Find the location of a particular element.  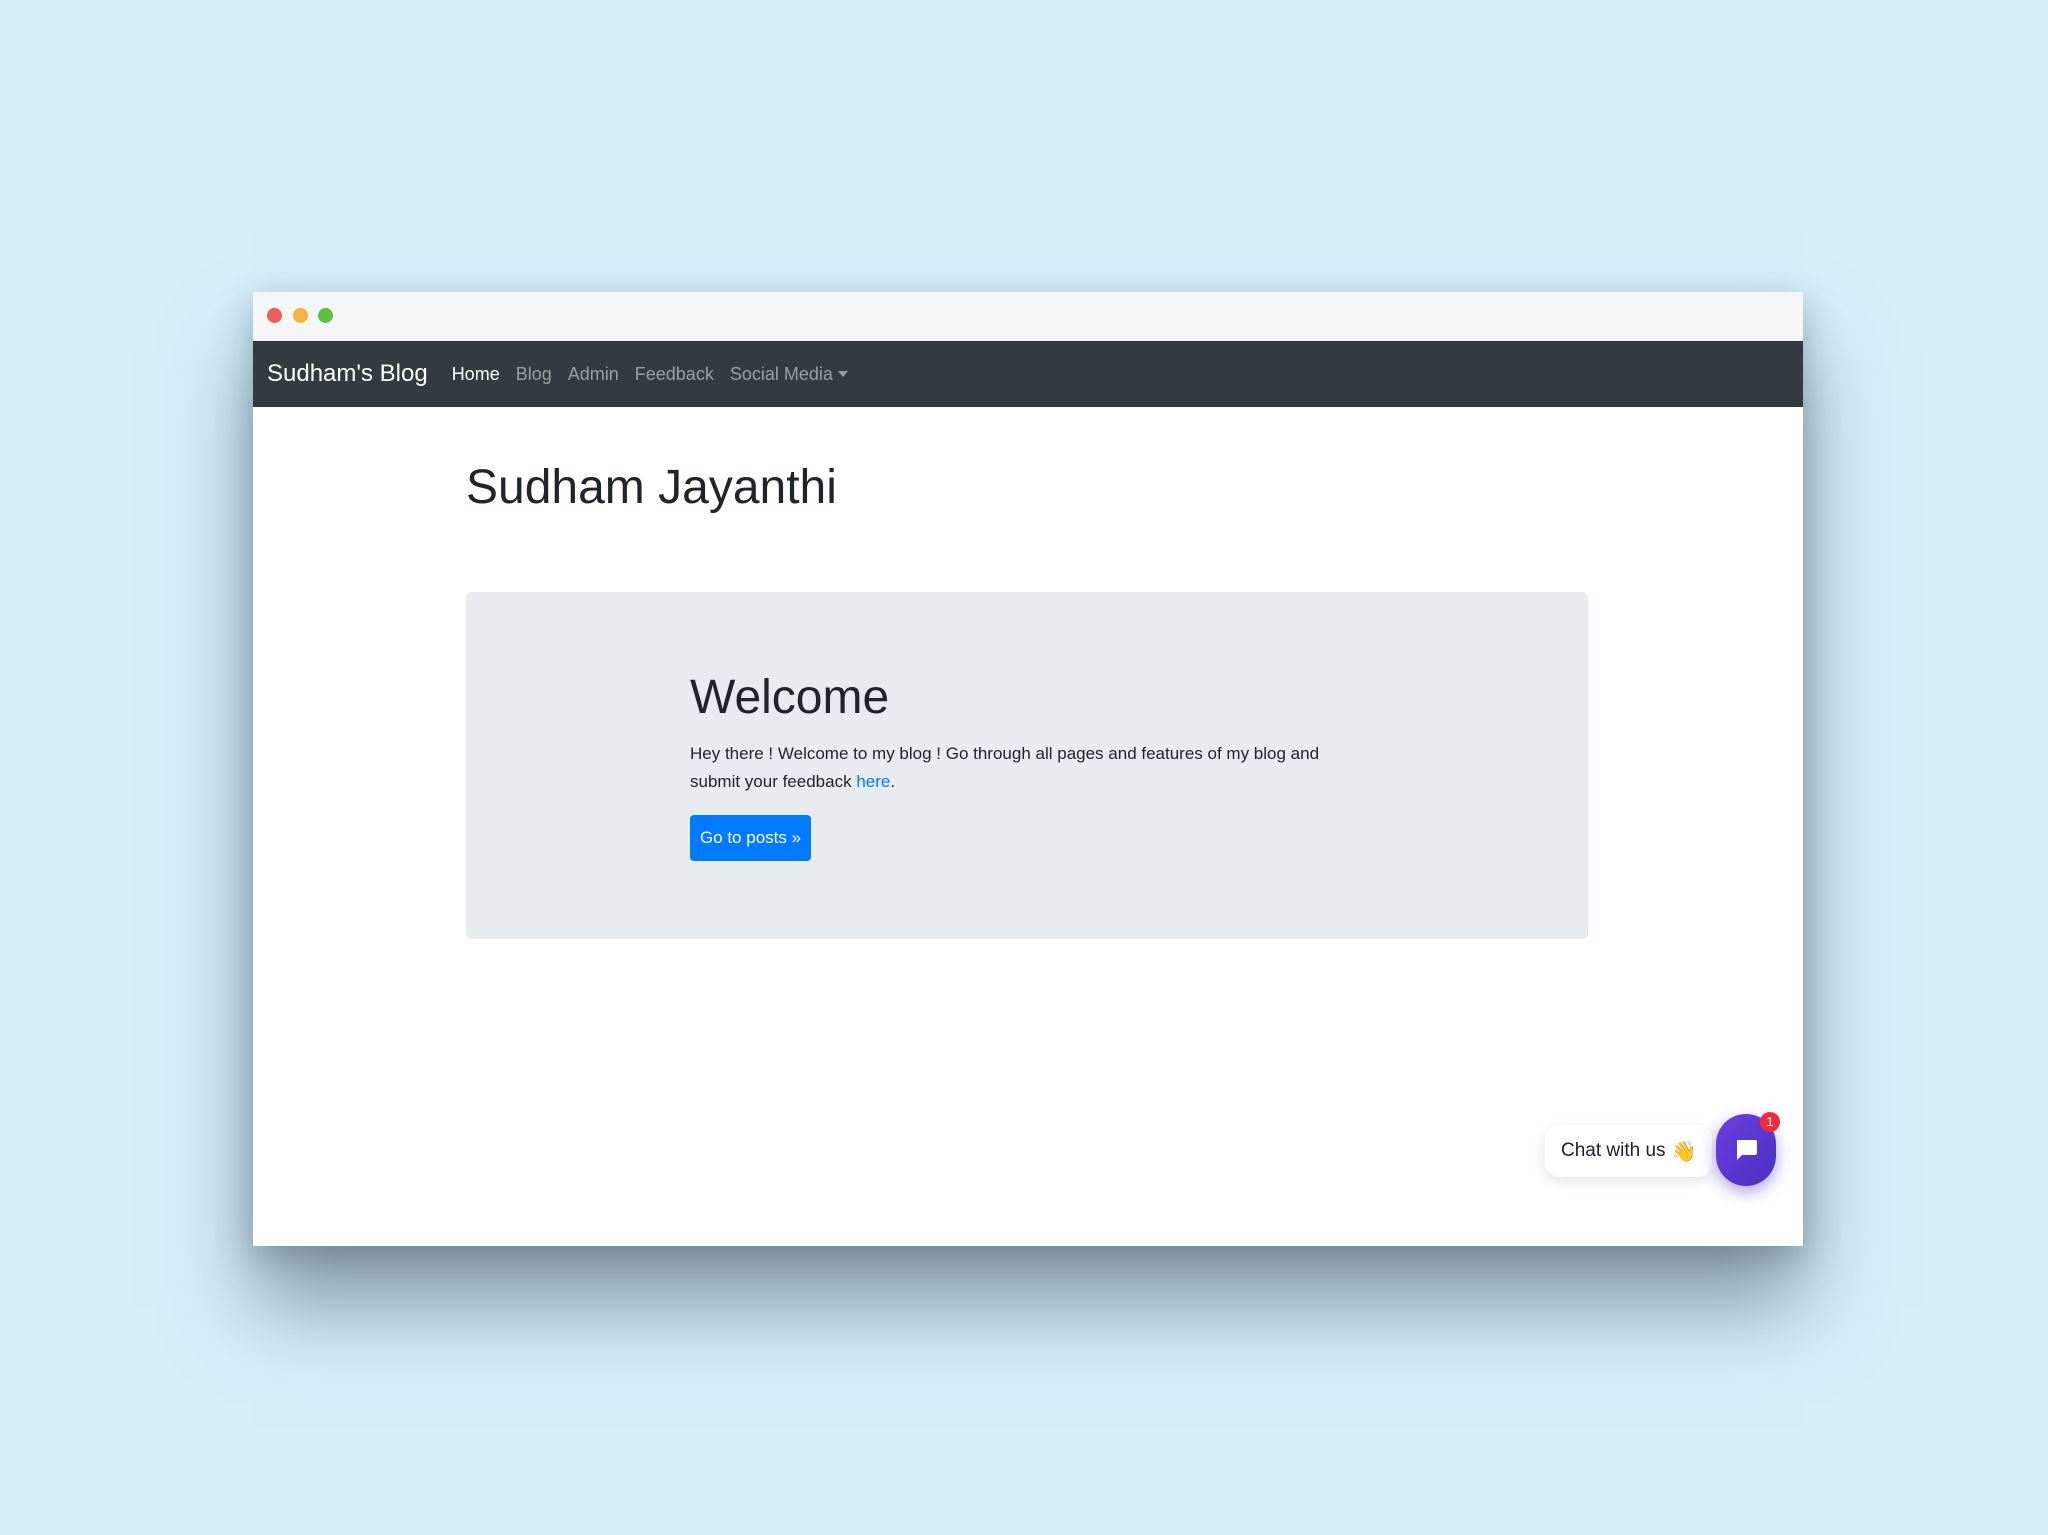

close-window-button is located at coordinates (274, 315).